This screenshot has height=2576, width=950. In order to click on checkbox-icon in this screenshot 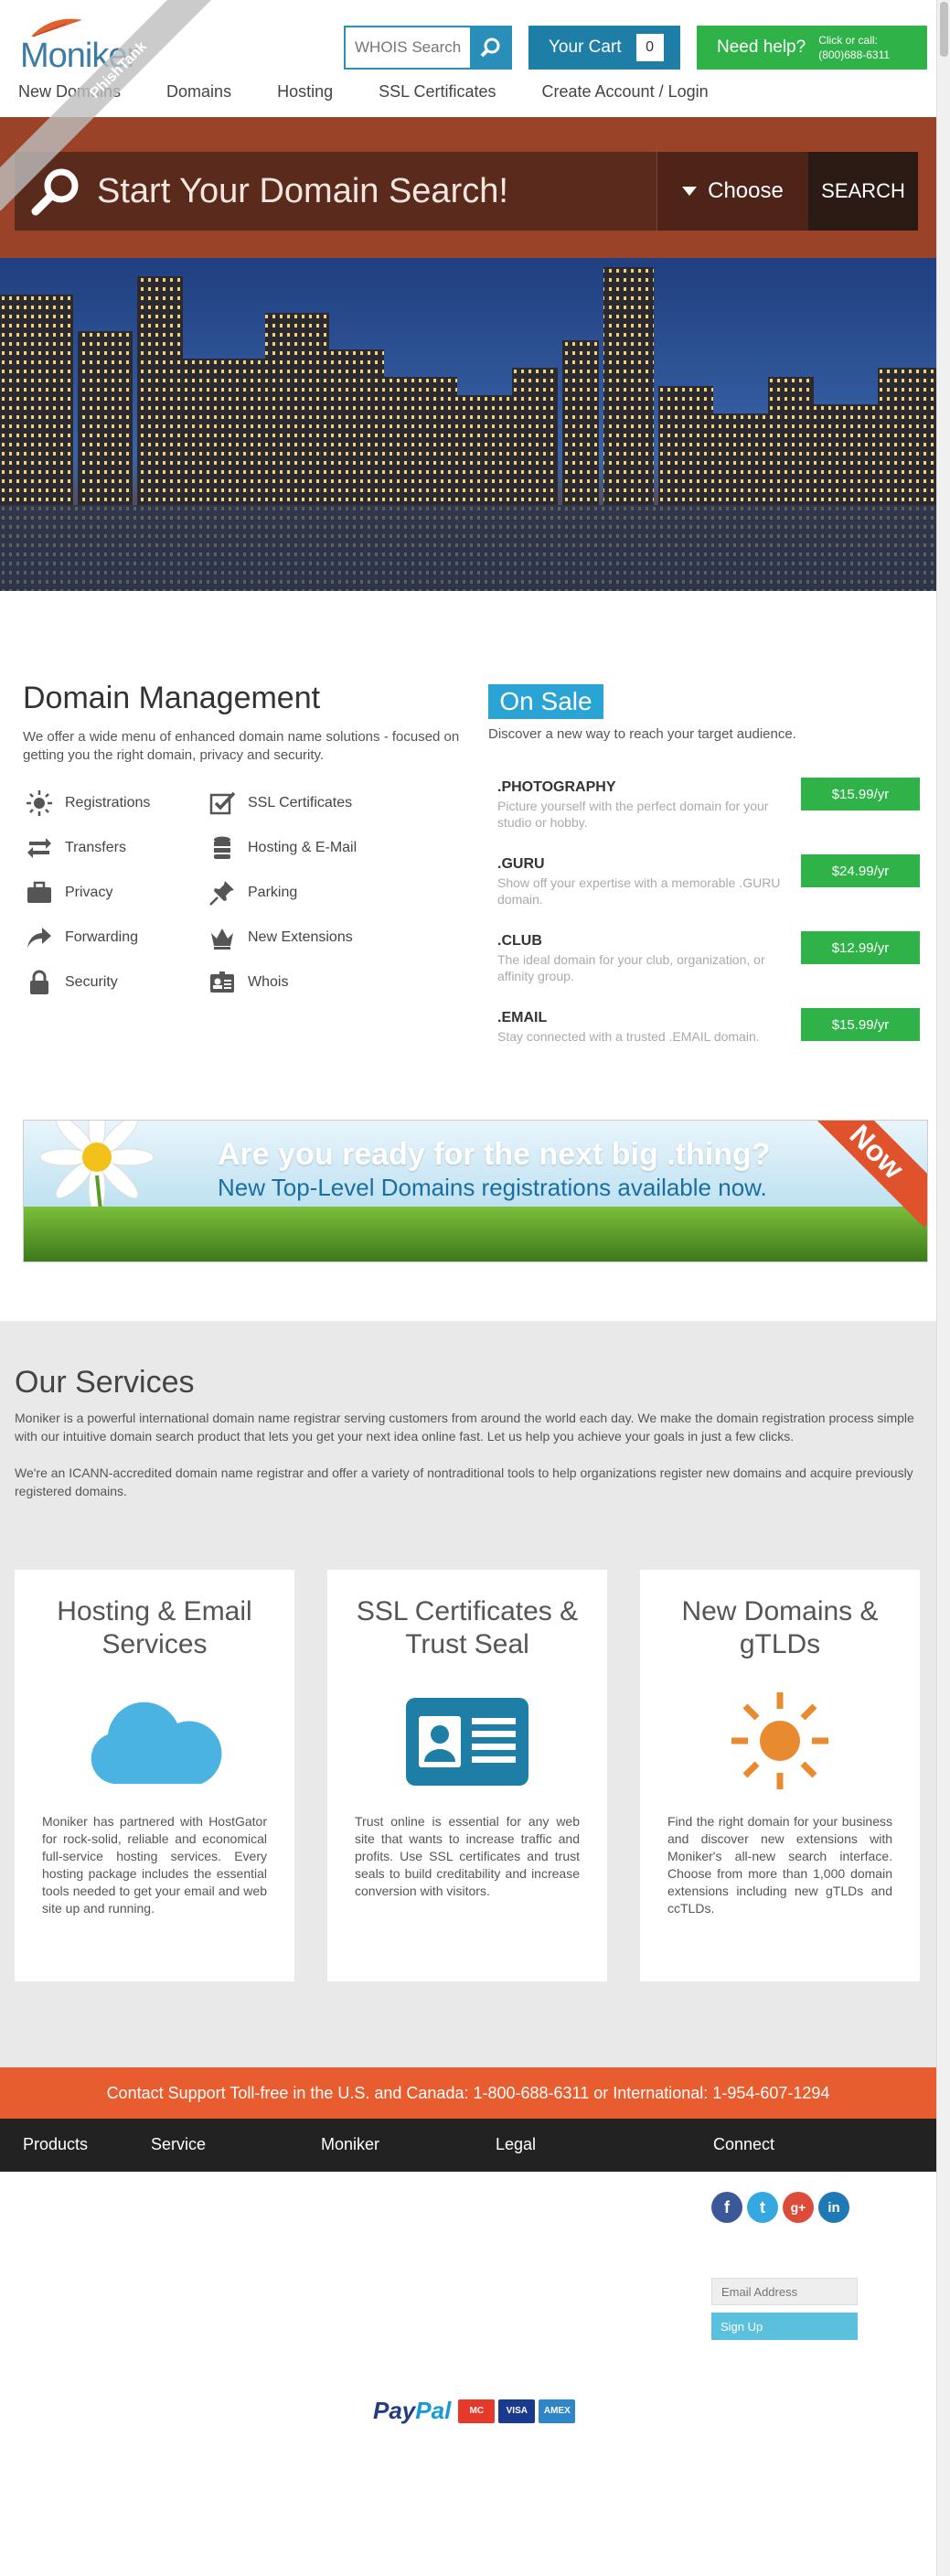, I will do `click(222, 803)`.